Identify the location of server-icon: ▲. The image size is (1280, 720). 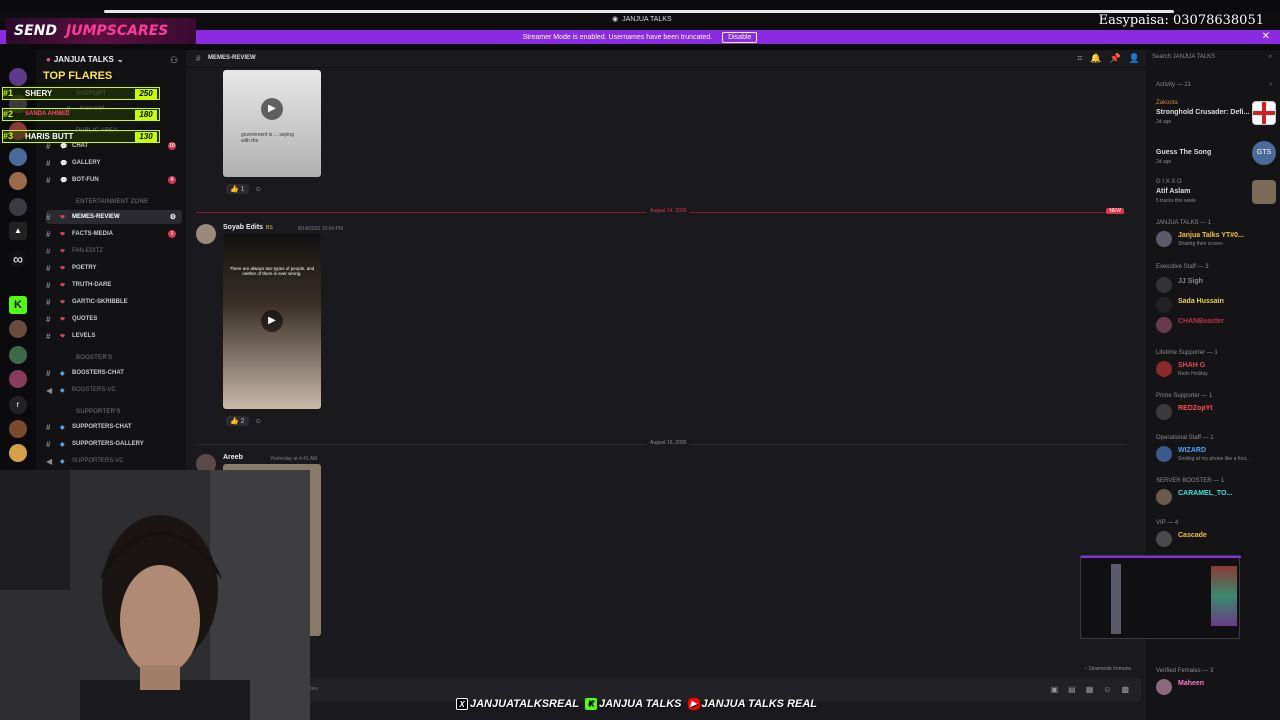
(18, 231).